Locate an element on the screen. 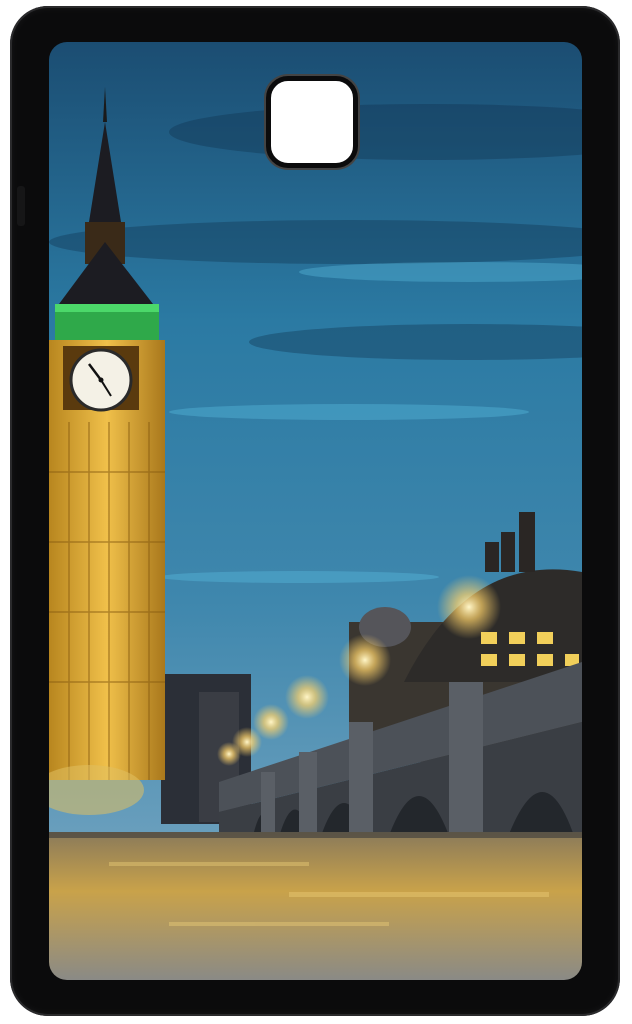 Image resolution: width=632 pixels, height=1024 pixels. camera-cutout is located at coordinates (312, 122).